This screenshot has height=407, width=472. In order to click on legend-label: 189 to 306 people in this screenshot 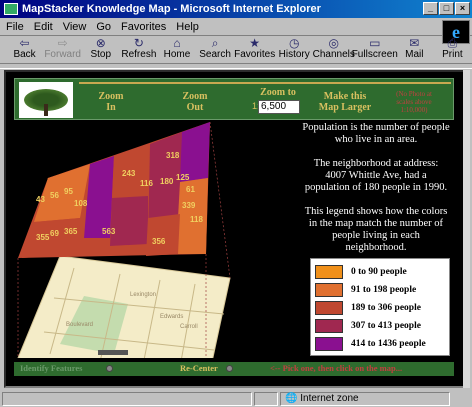, I will do `click(386, 308)`.